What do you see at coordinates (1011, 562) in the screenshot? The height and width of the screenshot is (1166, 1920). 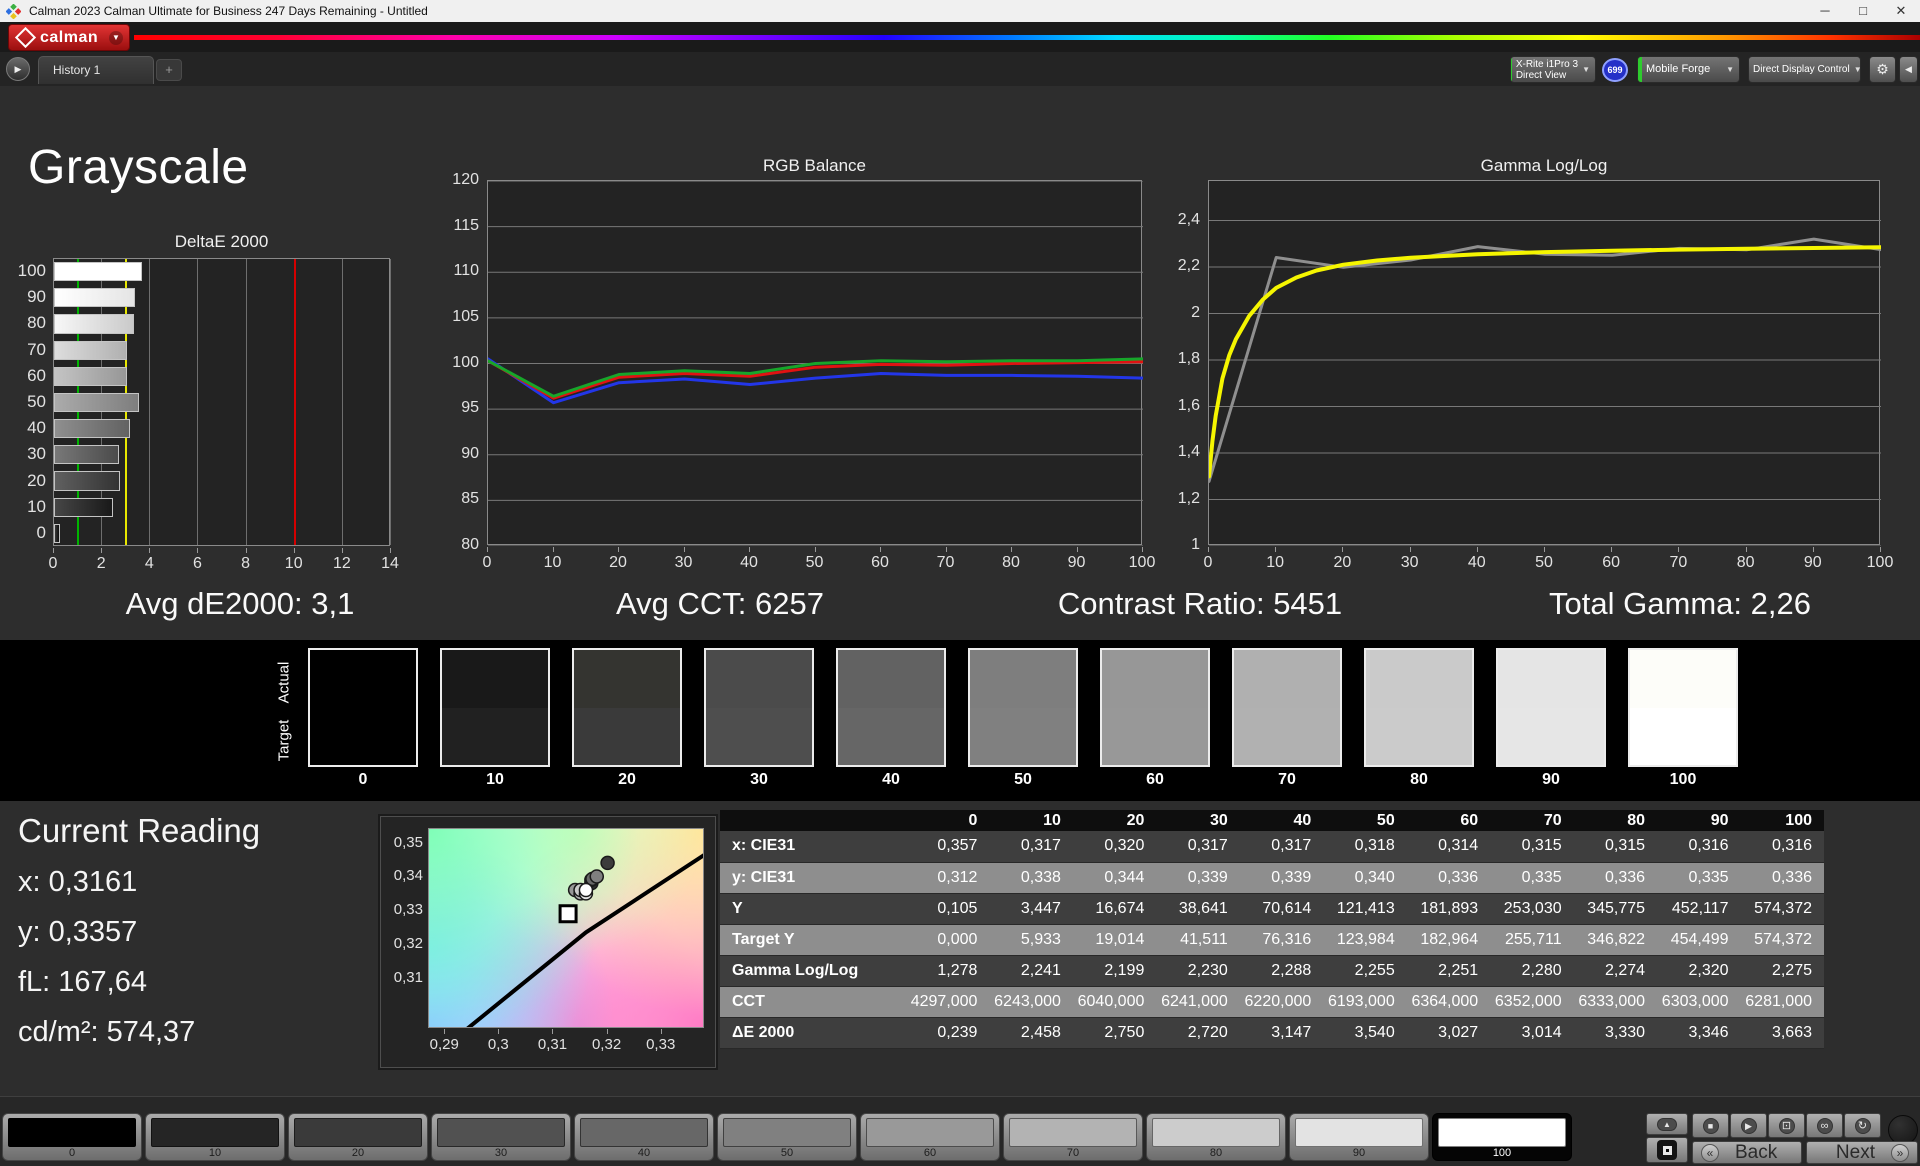 I see `rgb-x-tick: 80` at bounding box center [1011, 562].